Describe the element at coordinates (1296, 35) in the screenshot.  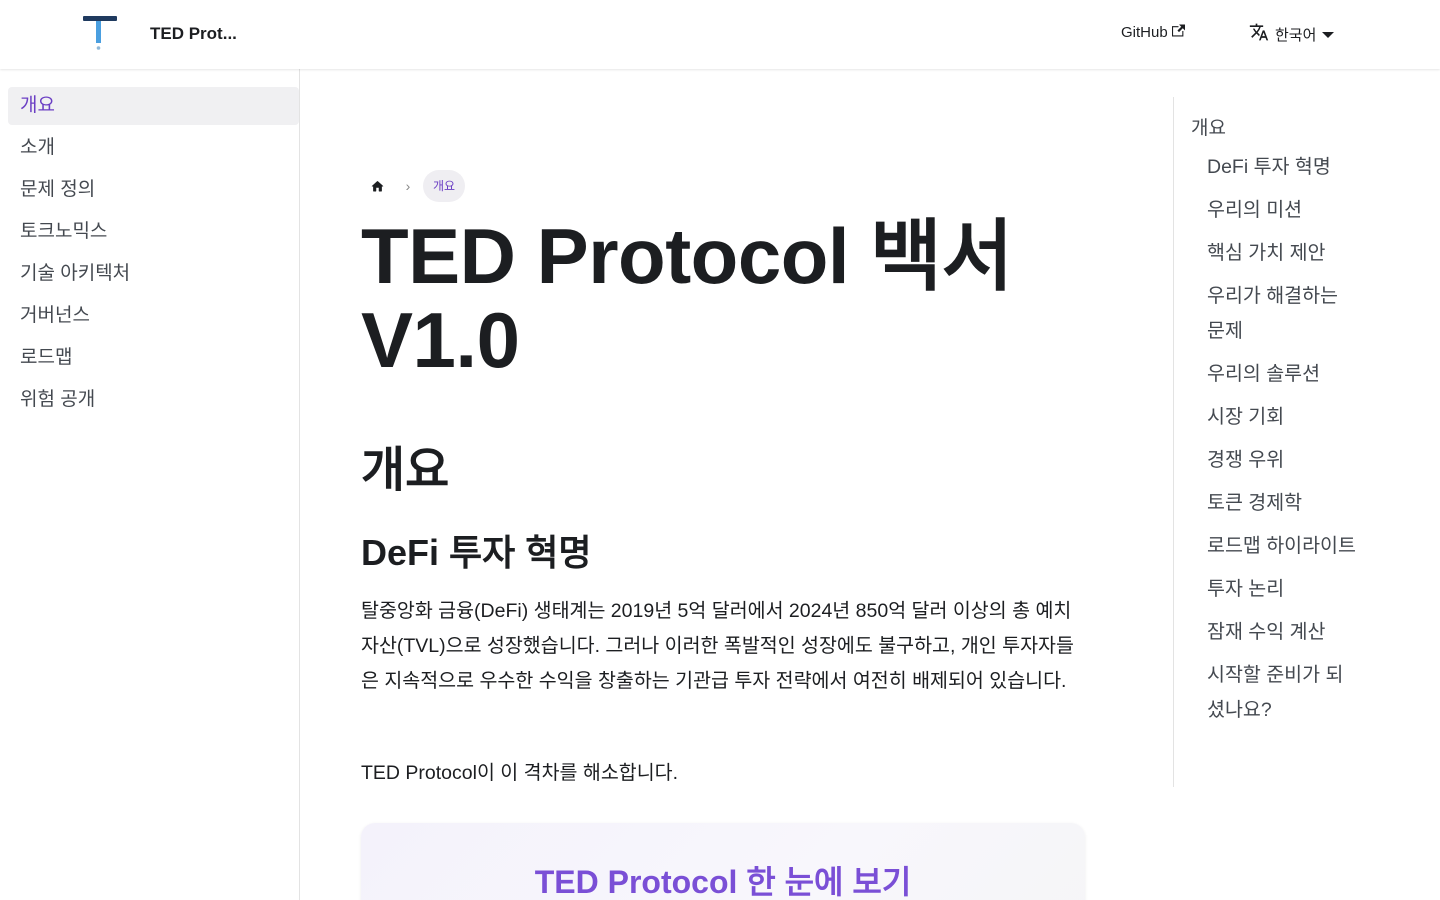
I see `language-label: 한국어` at that location.